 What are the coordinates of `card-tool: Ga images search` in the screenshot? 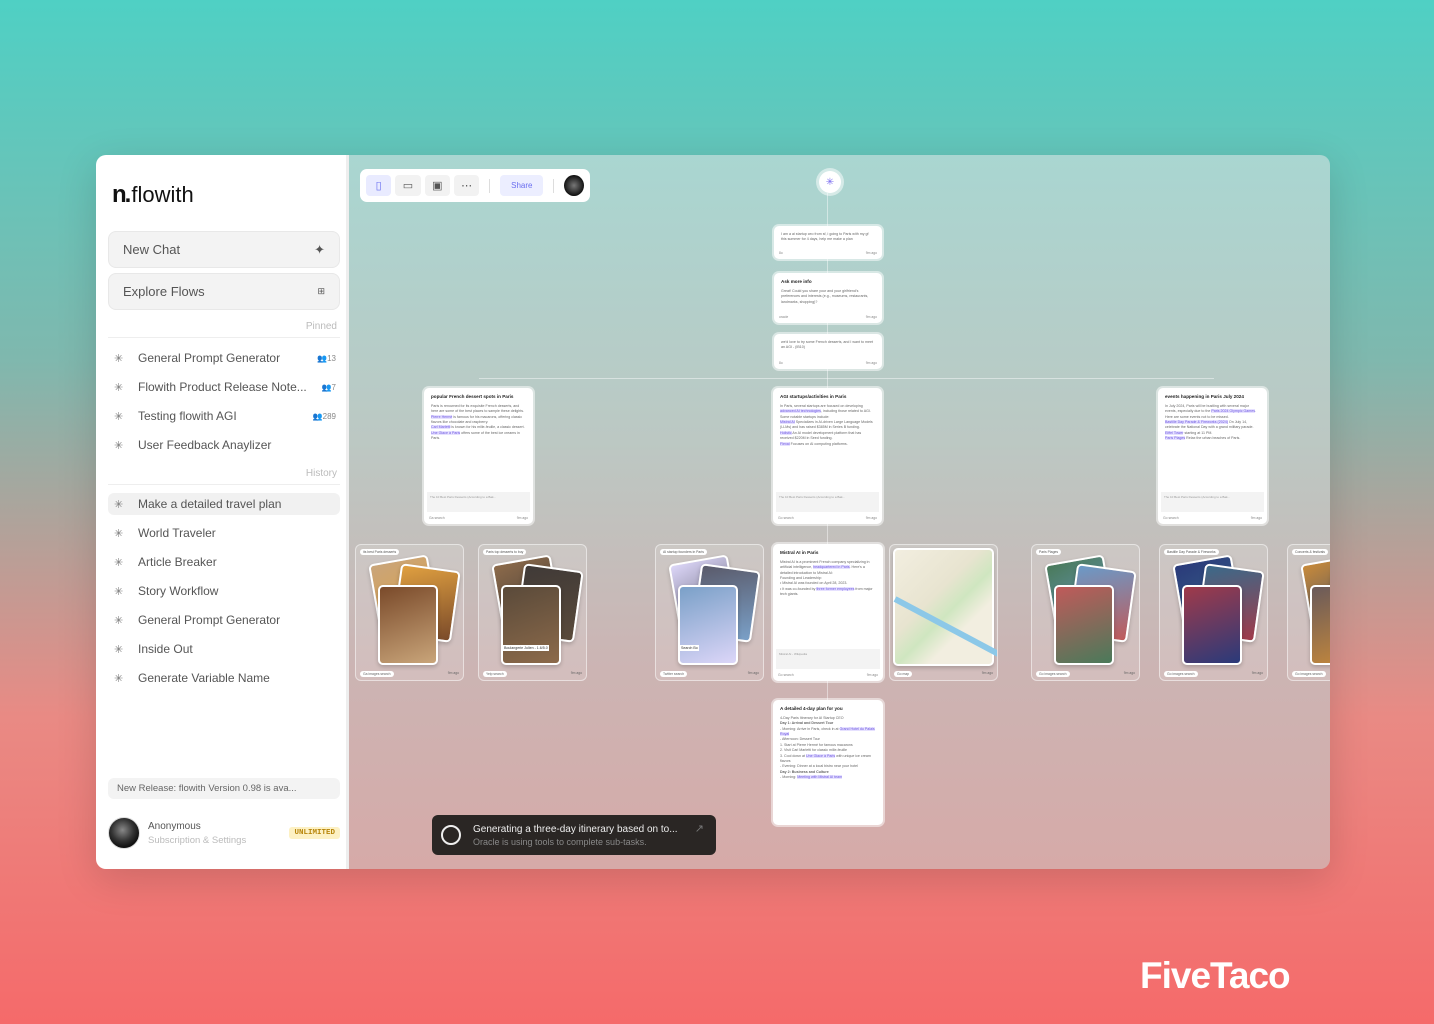 It's located at (377, 674).